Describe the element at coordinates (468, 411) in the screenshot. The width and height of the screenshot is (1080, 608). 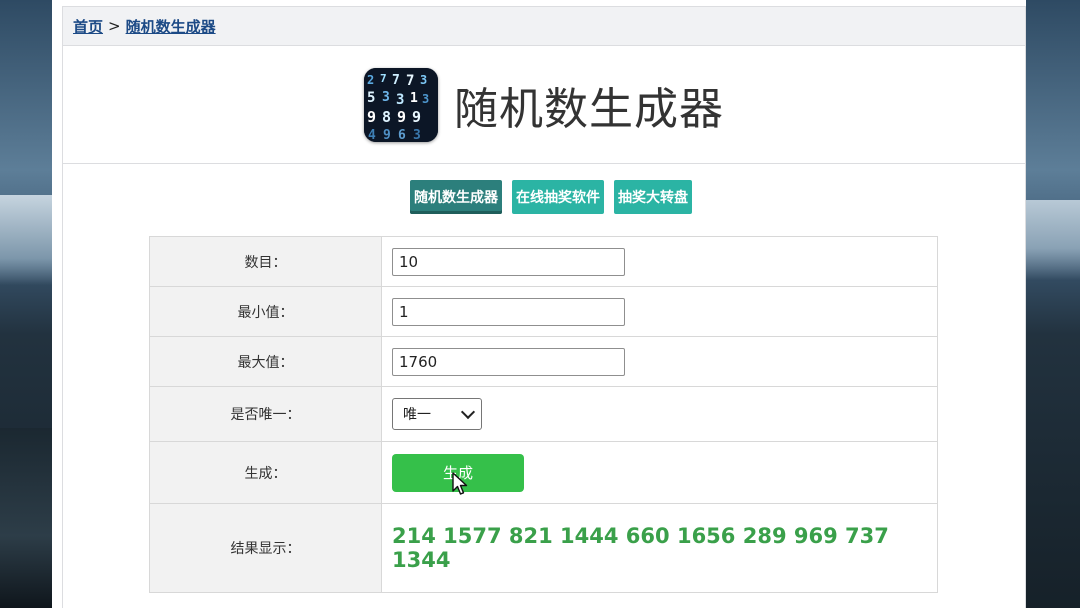
I see `chevron-down-icon` at that location.